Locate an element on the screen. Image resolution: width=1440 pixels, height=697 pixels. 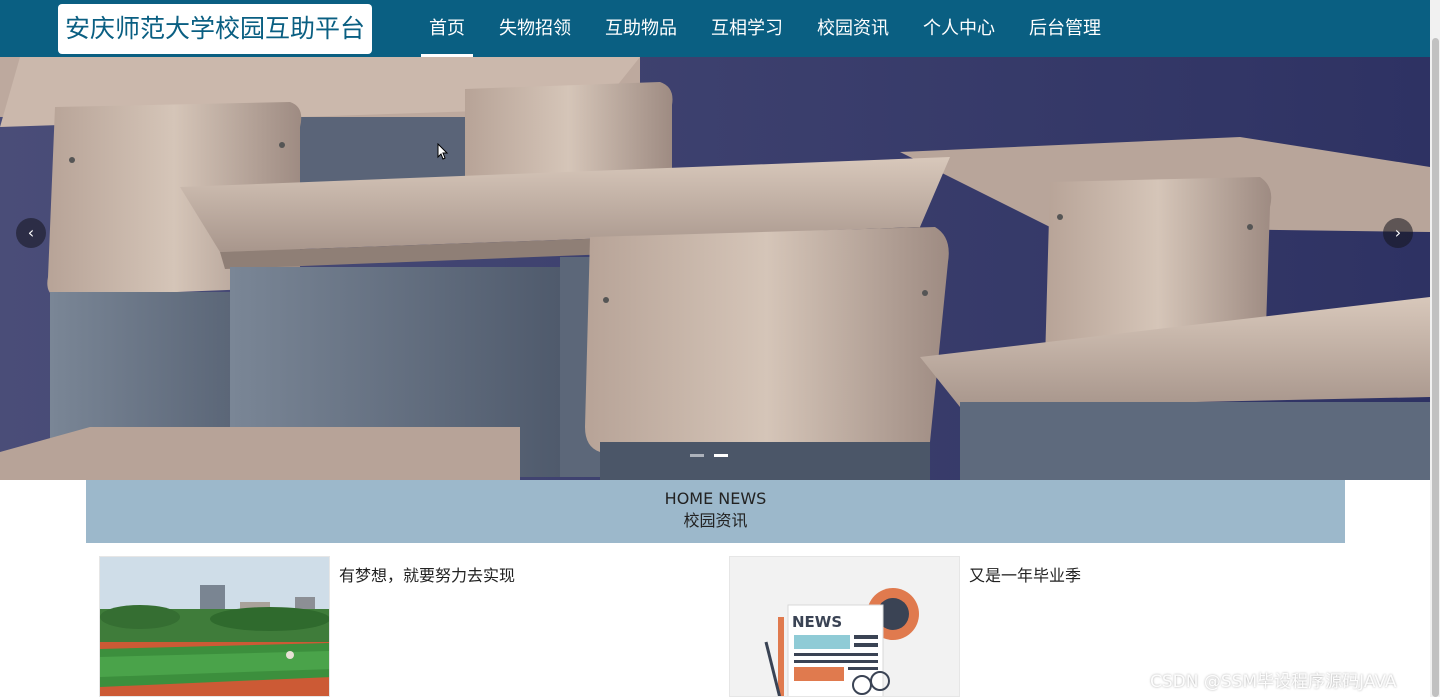
chevron-left-icon: ‹ is located at coordinates (31, 232).